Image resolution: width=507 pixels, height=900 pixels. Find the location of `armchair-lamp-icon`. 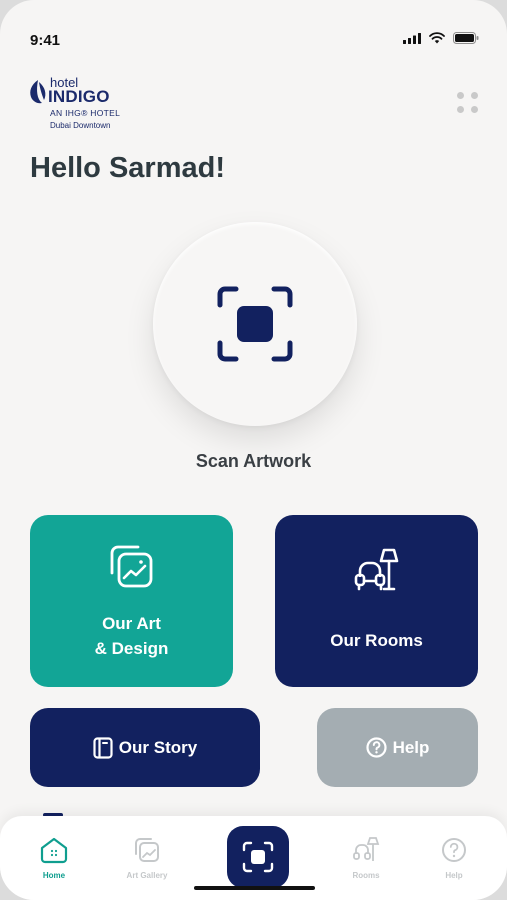

armchair-lamp-icon is located at coordinates (376, 569).